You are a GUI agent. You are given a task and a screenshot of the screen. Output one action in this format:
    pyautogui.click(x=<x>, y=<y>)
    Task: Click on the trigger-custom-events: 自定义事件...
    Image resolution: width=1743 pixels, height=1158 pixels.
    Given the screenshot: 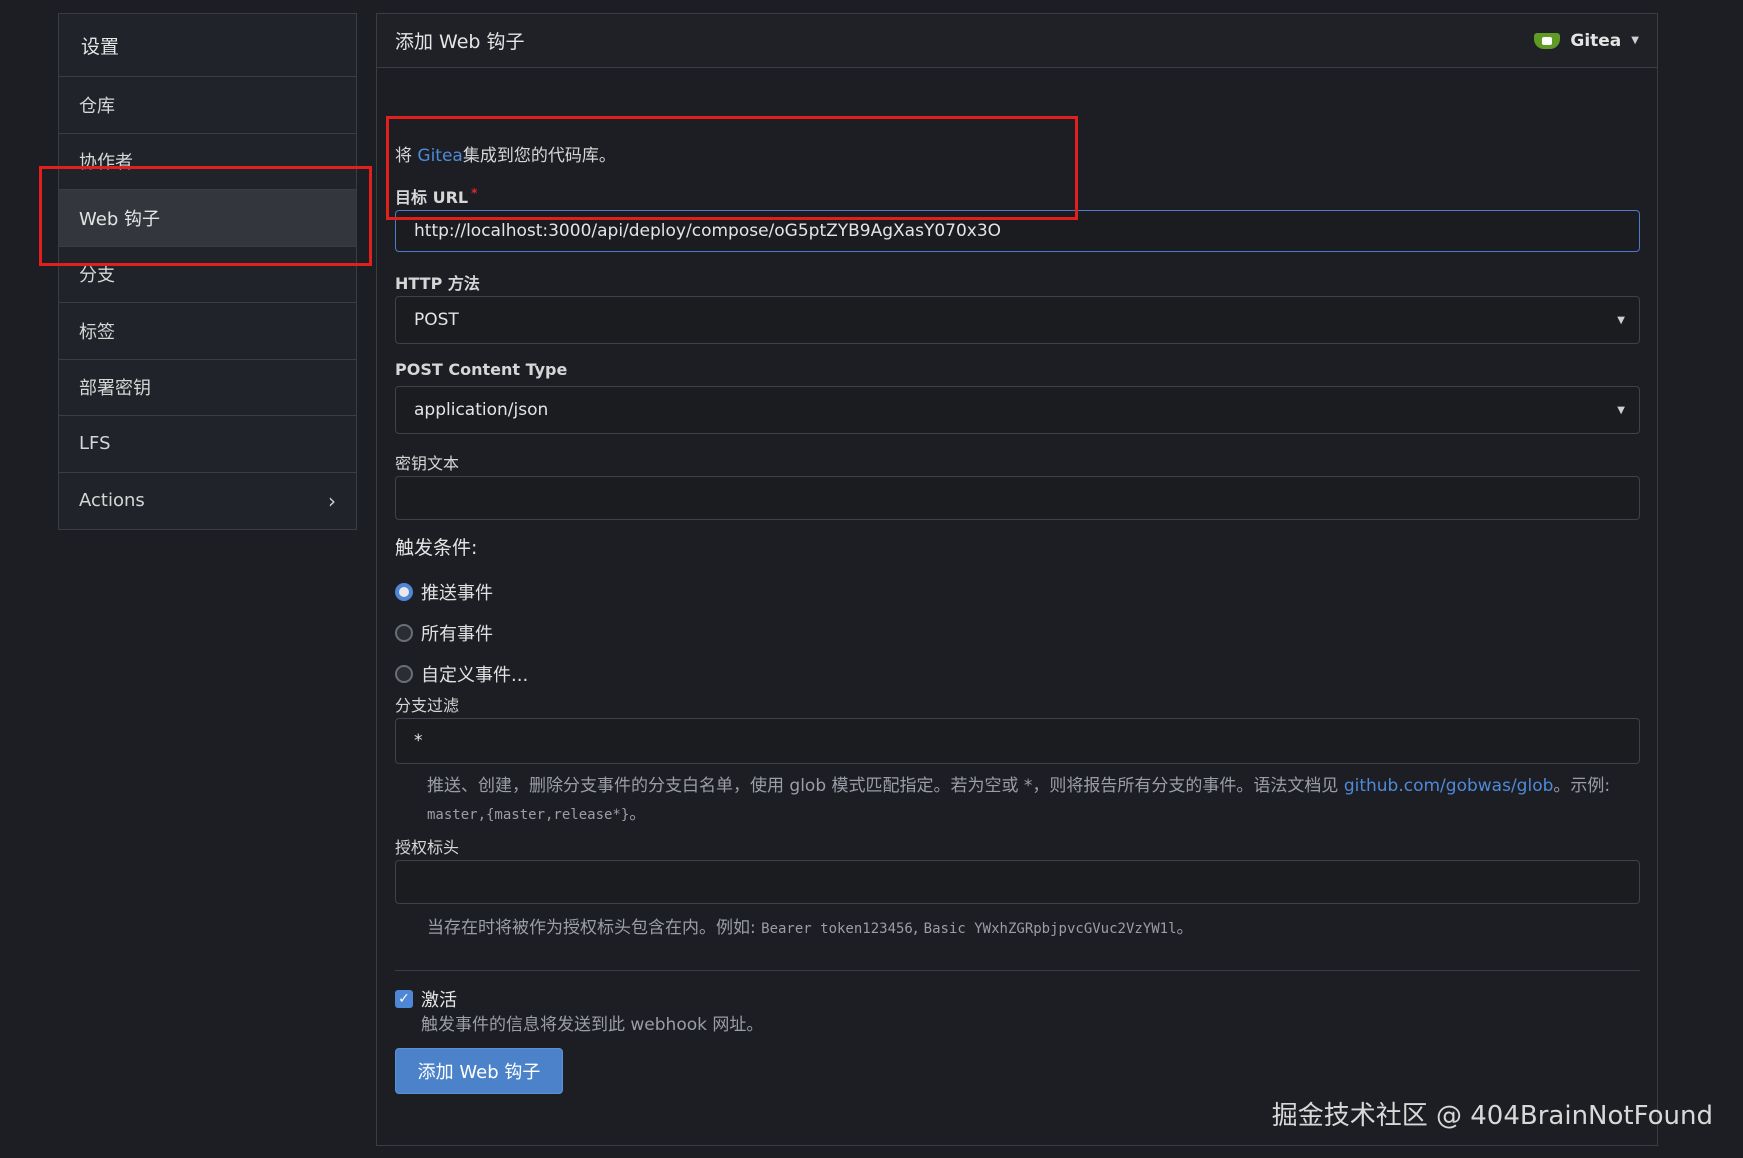 What is the action you would take?
    pyautogui.click(x=461, y=674)
    